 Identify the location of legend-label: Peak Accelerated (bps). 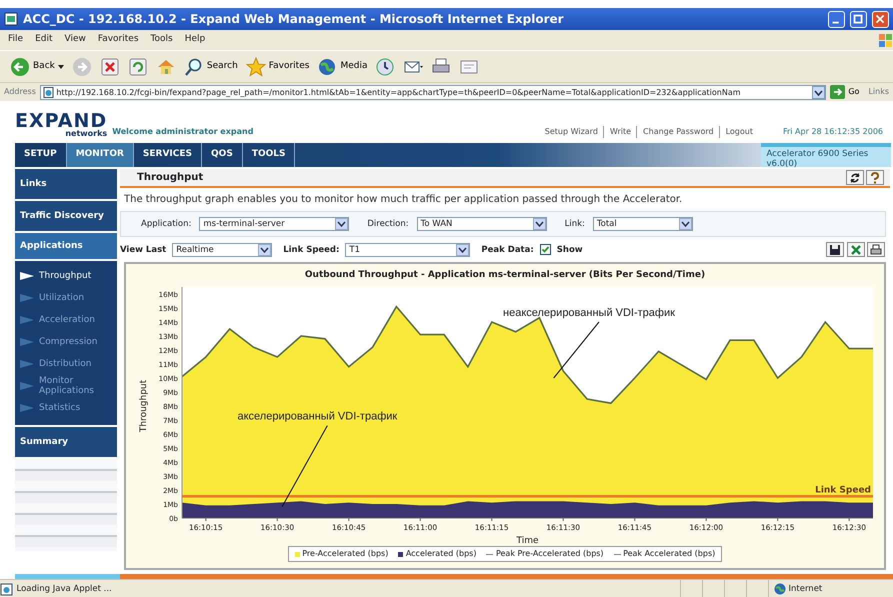
(669, 554).